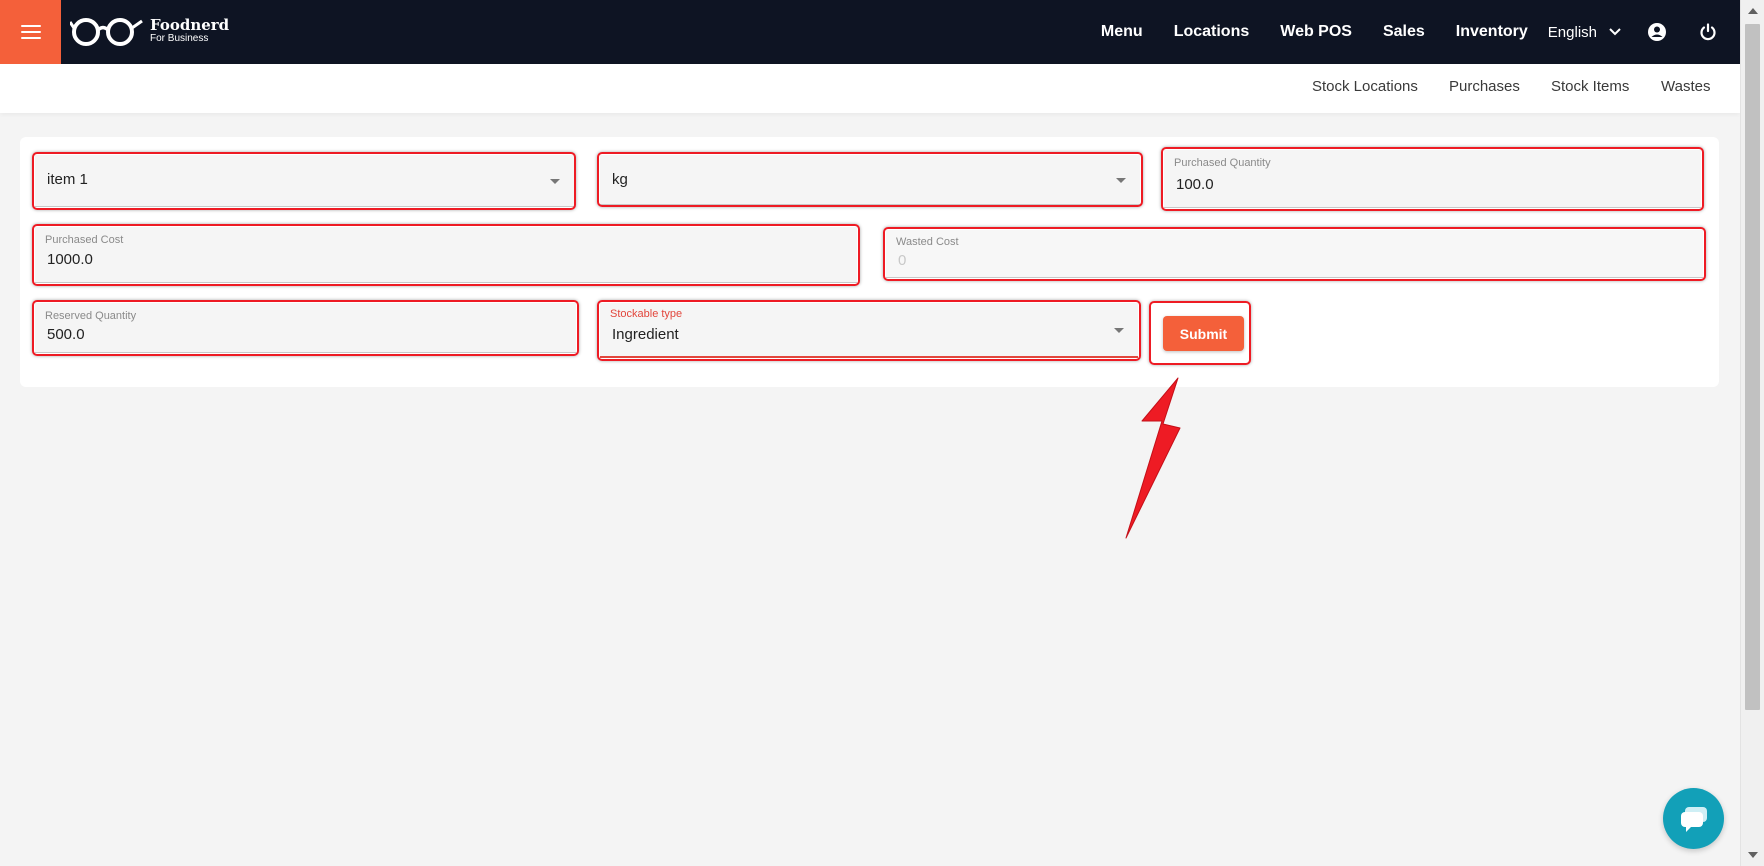 Image resolution: width=1764 pixels, height=866 pixels. Describe the element at coordinates (67, 179) in the screenshot. I see `item-select-value: item 1` at that location.